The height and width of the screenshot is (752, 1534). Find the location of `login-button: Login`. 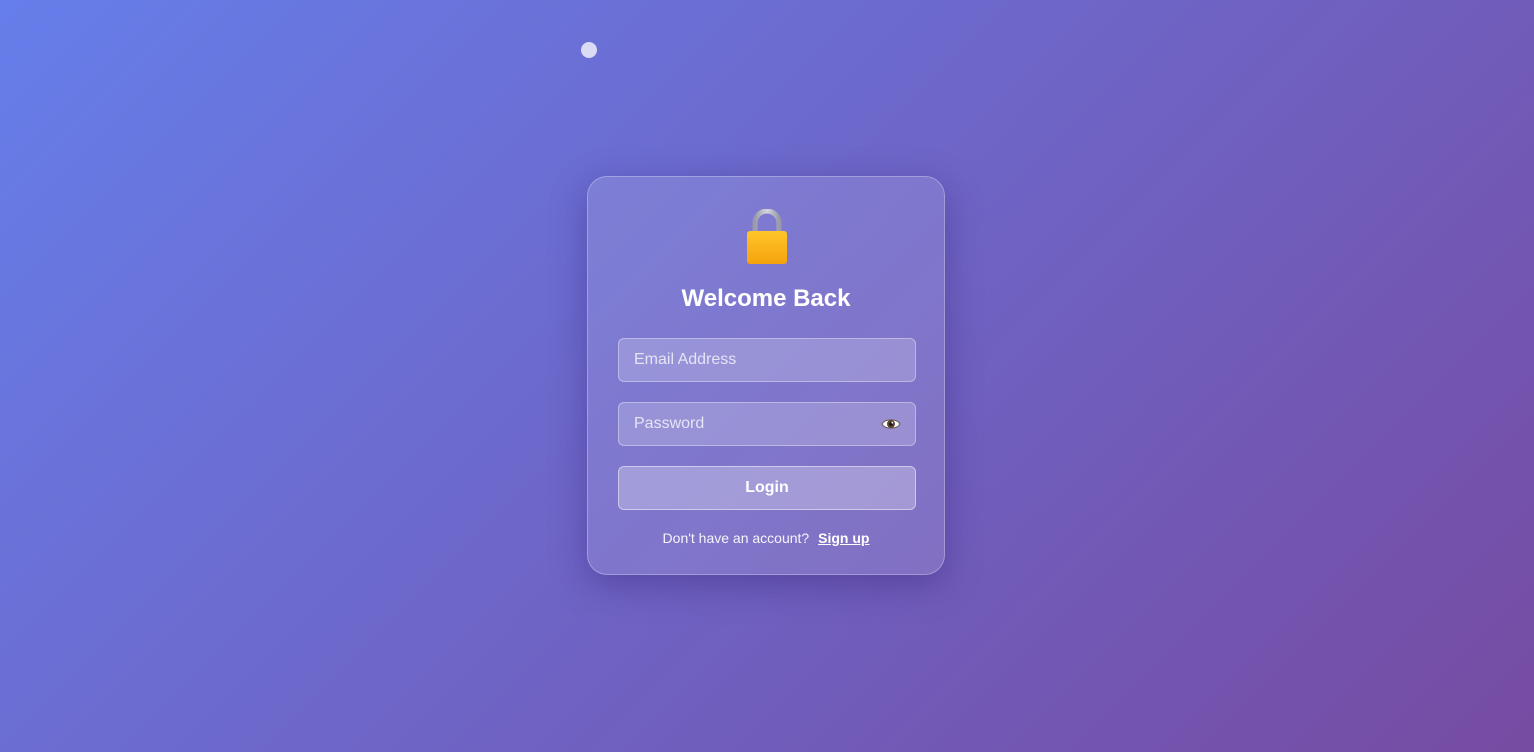

login-button: Login is located at coordinates (767, 488).